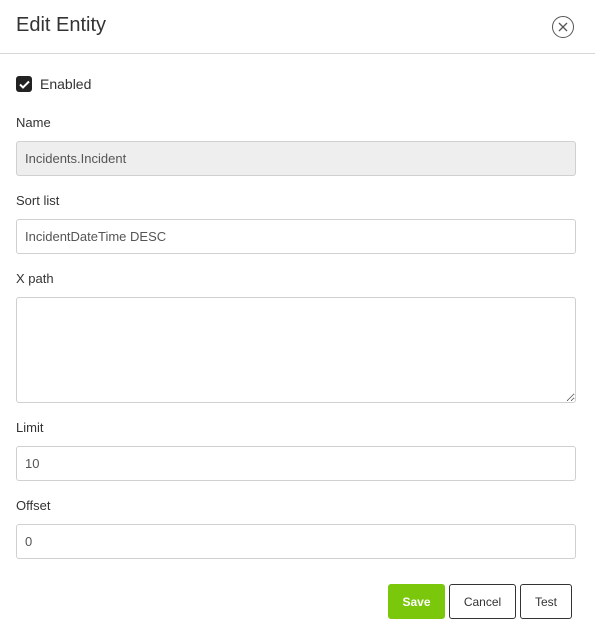 The image size is (595, 637). Describe the element at coordinates (416, 601) in the screenshot. I see `save-button: Save` at that location.